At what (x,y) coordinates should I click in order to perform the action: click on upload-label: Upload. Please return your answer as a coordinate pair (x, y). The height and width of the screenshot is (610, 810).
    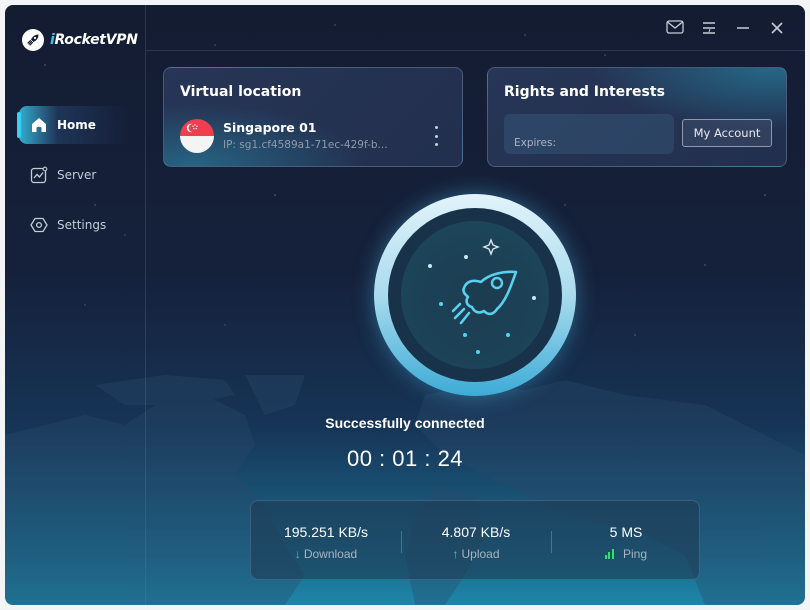
    Looking at the image, I should click on (480, 554).